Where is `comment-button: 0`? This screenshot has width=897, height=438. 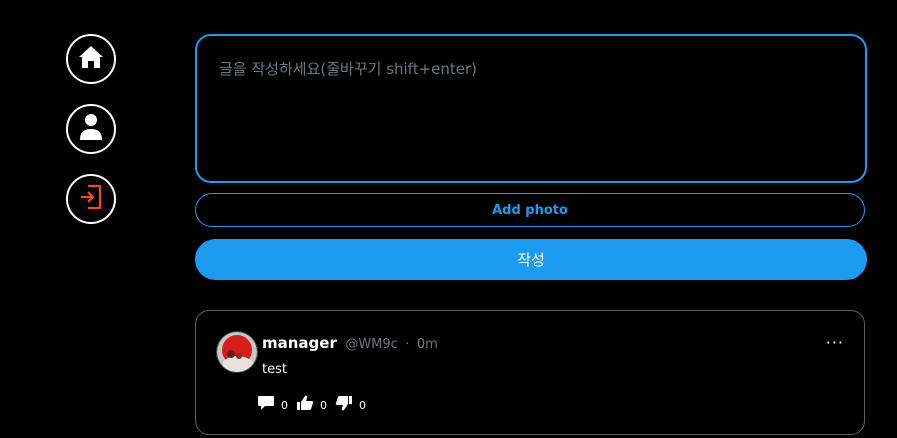
comment-button: 0 is located at coordinates (272, 405).